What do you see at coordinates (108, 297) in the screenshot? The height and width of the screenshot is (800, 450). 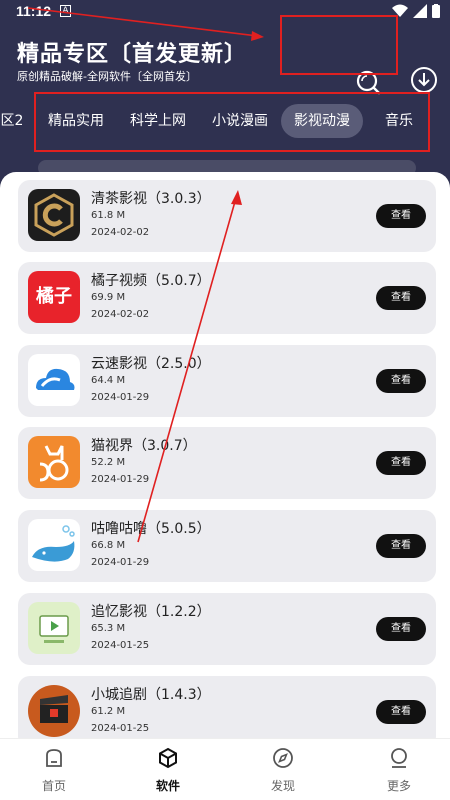 I see `app-size: 69.9 M` at bounding box center [108, 297].